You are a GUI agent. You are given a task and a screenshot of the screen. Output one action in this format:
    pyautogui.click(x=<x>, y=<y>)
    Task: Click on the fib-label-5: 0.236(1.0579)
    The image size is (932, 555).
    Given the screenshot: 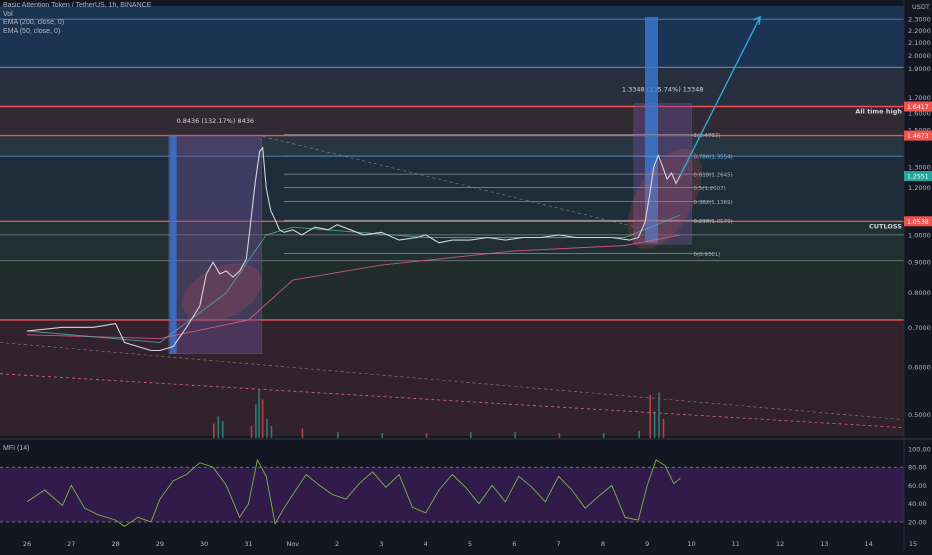 What is the action you would take?
    pyautogui.click(x=713, y=222)
    